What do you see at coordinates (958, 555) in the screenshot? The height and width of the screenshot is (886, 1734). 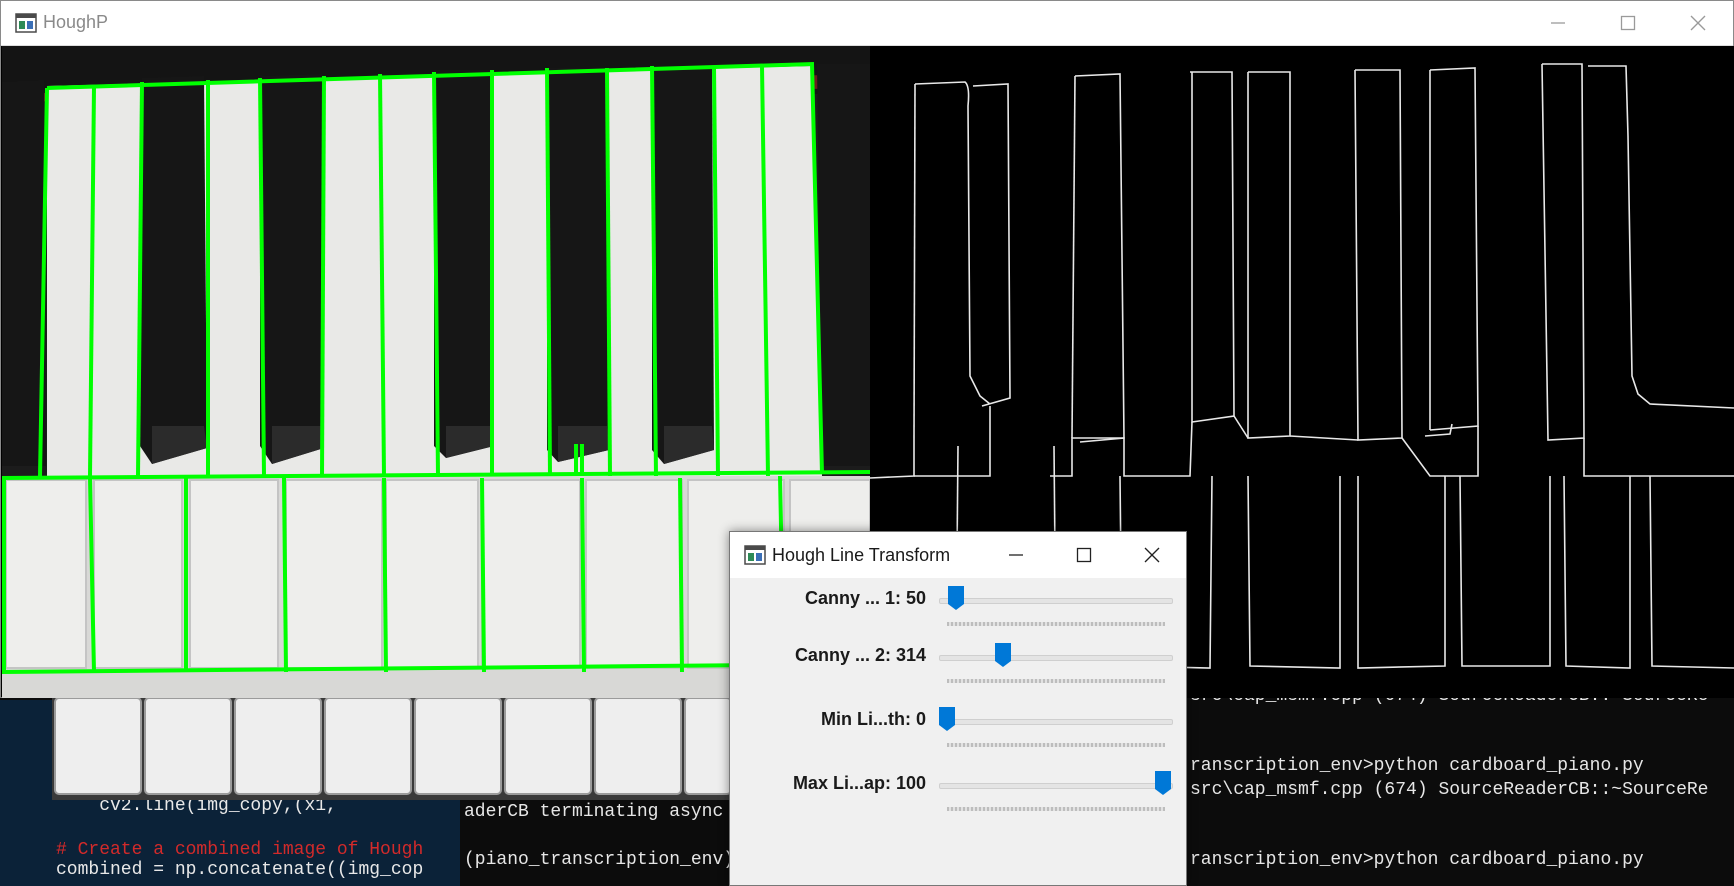 I see `dialog-titlebar: Hough Line Transform` at bounding box center [958, 555].